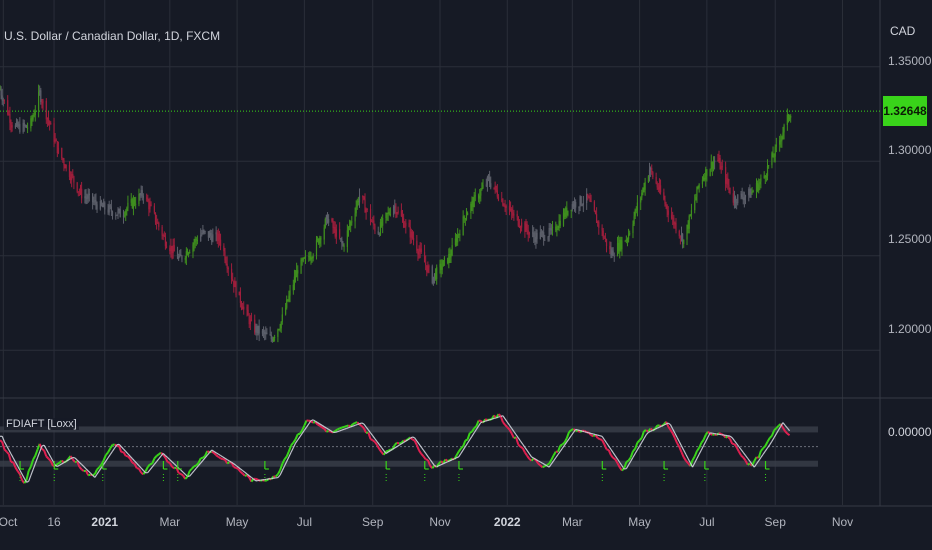  I want to click on x-tick-label: 2022, so click(507, 522).